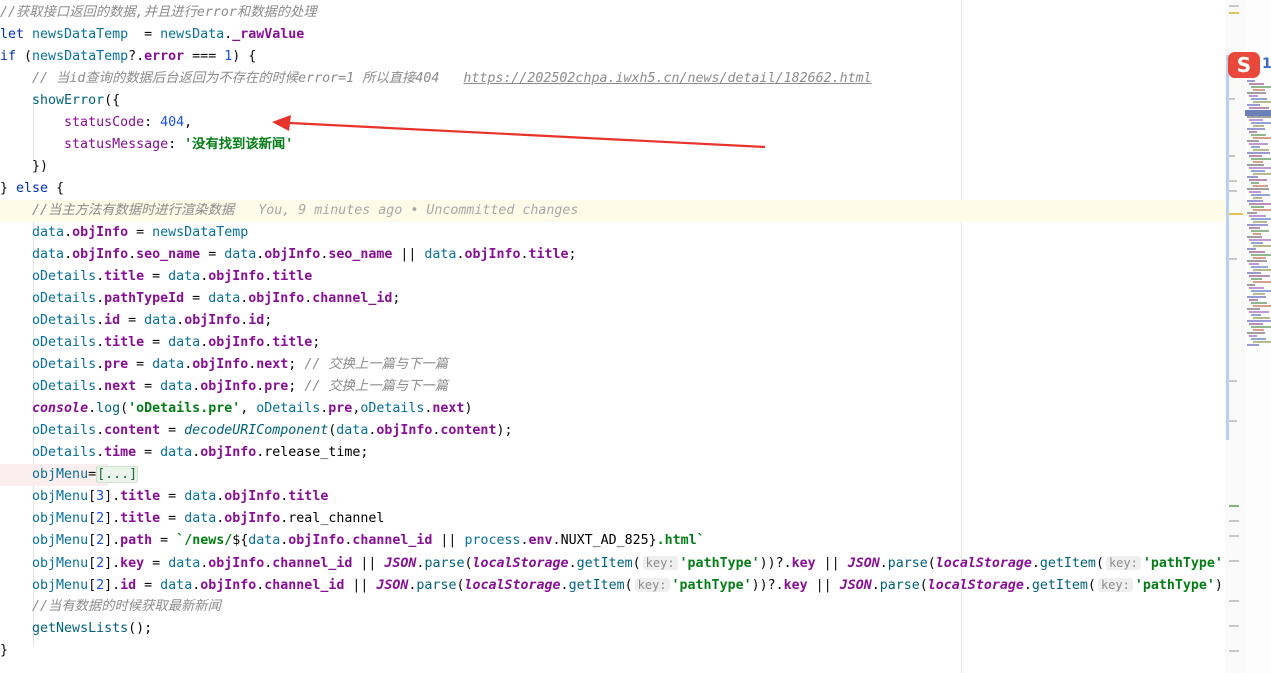 The image size is (1271, 673). I want to click on sogou-input-logo: S, so click(1244, 65).